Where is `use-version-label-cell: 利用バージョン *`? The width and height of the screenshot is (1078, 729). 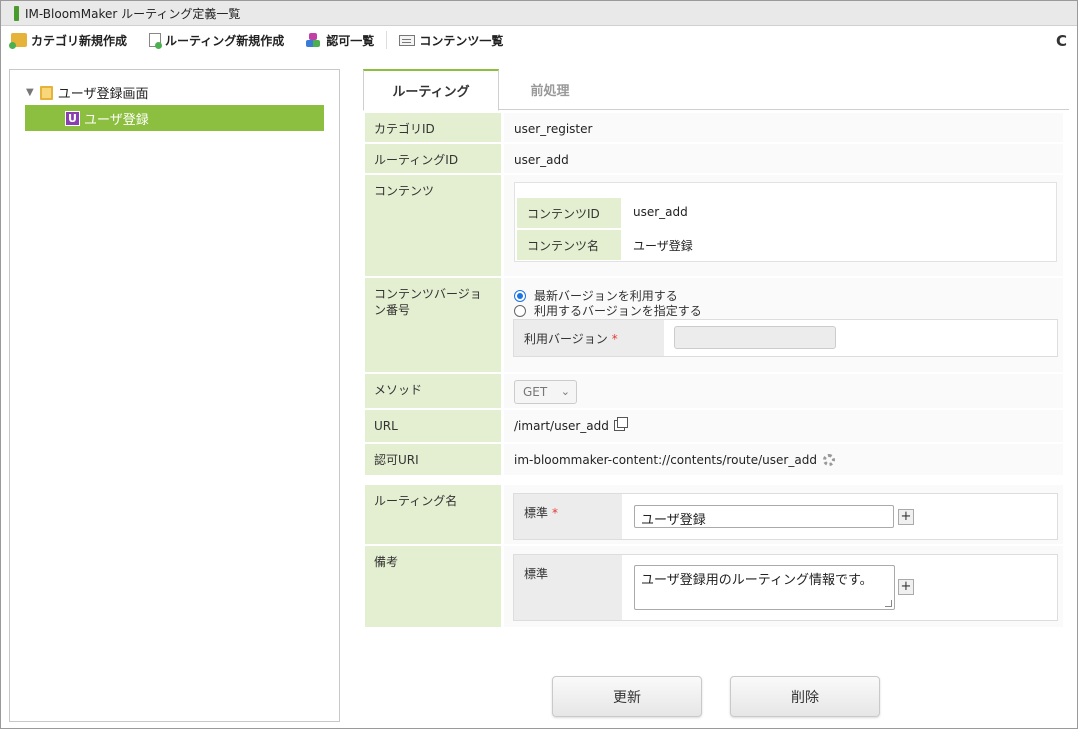
use-version-label-cell: 利用バージョン * is located at coordinates (589, 338).